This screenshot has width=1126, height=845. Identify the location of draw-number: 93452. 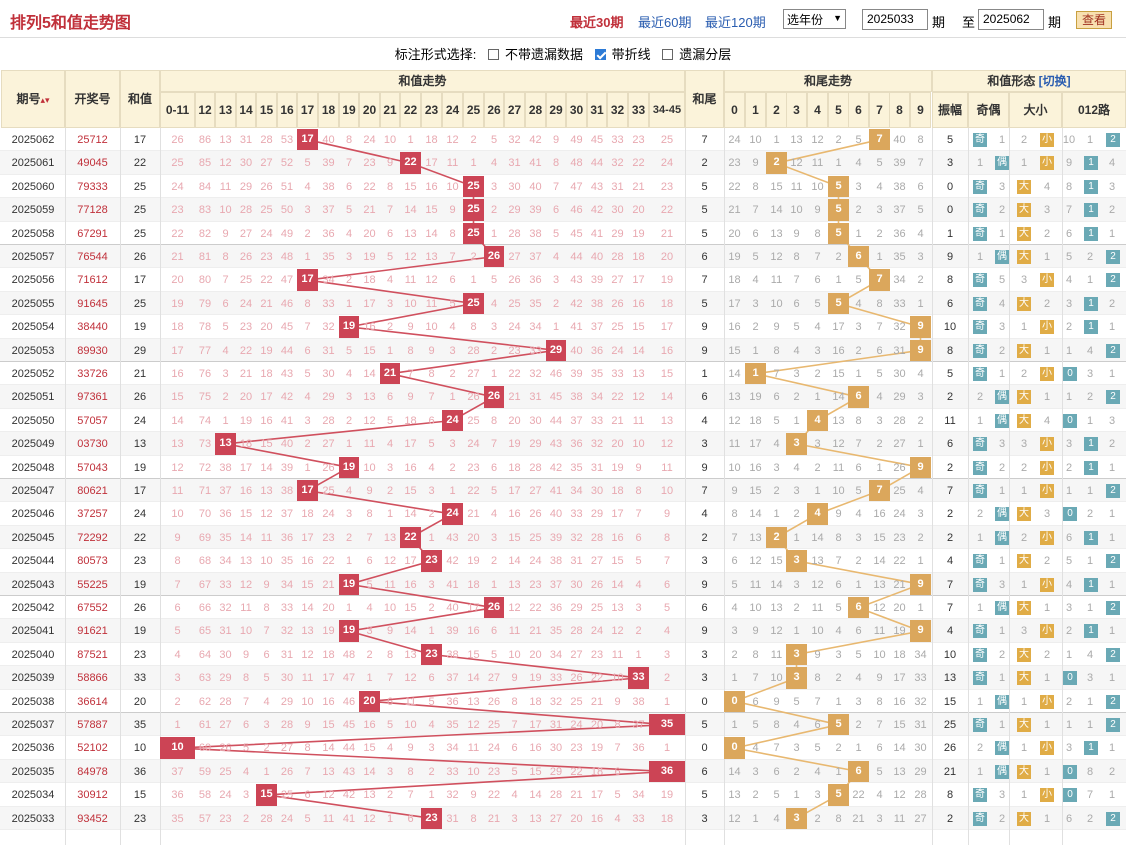
(92, 819).